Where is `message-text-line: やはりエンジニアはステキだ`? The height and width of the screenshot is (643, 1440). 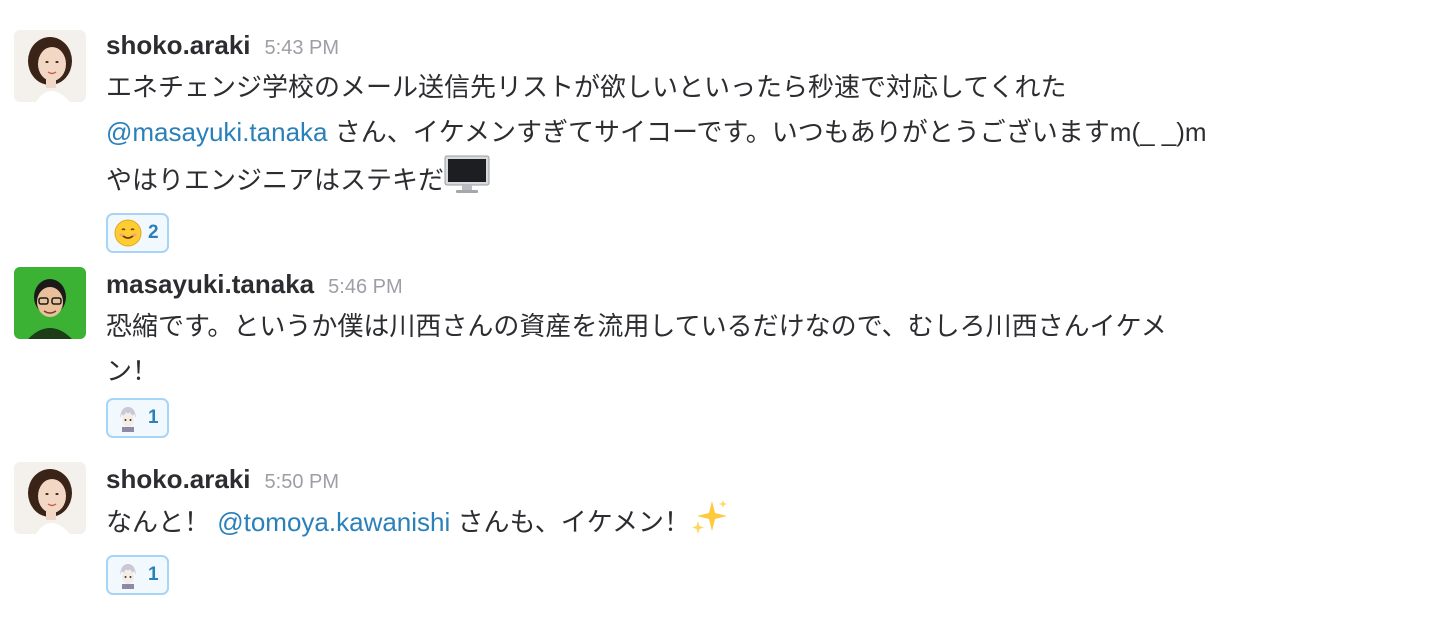
message-text-line: やはりエンジニアはステキだ is located at coordinates (756, 182).